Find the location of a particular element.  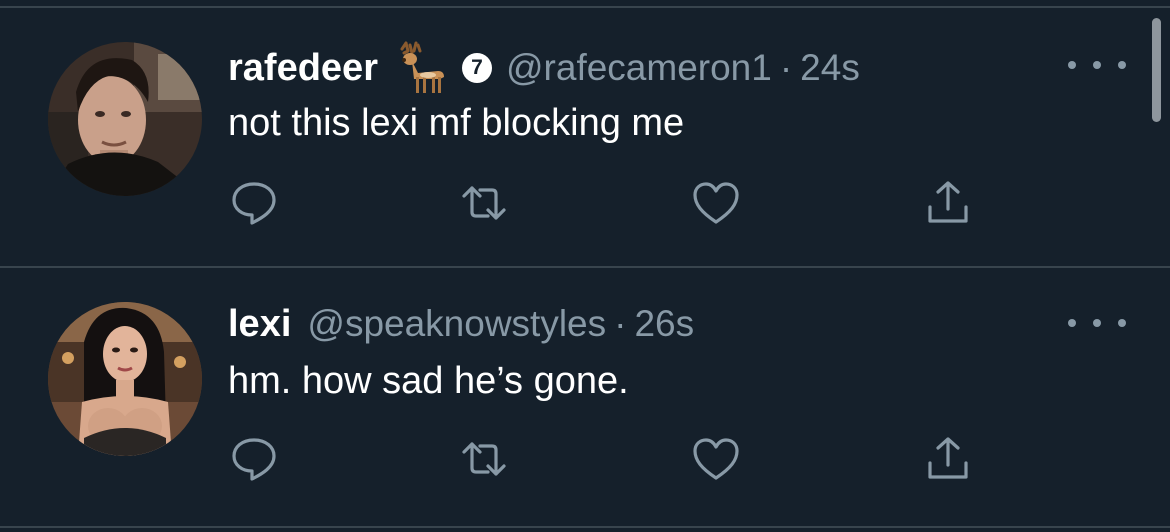

number-badge: 7 is located at coordinates (476, 68).